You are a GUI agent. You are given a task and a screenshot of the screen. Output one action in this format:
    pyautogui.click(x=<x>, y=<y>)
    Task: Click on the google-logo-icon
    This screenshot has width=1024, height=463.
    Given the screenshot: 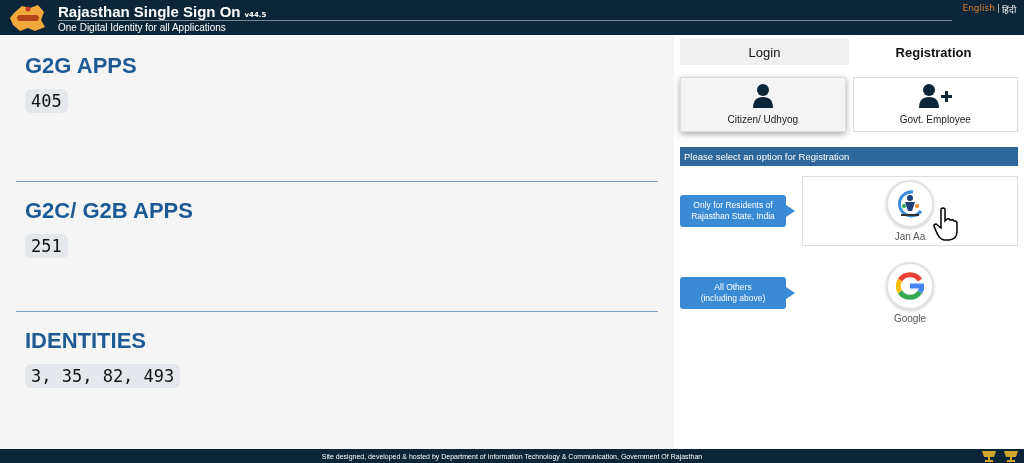 What is the action you would take?
    pyautogui.click(x=910, y=286)
    